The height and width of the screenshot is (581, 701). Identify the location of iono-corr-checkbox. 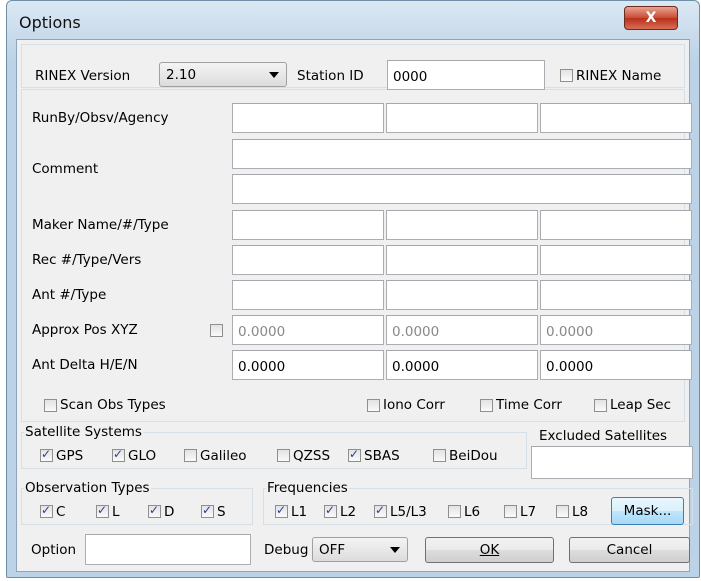
(373, 405).